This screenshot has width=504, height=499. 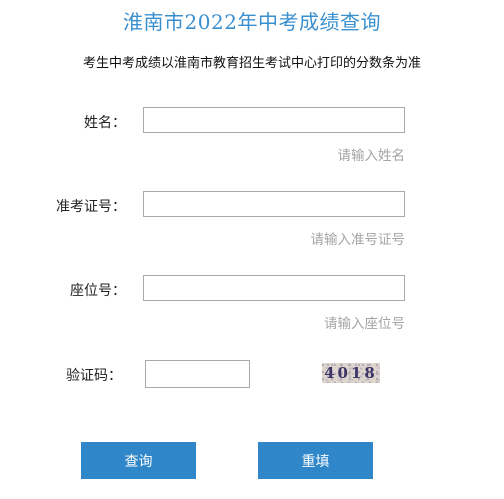 What do you see at coordinates (274, 120) in the screenshot?
I see `name-input` at bounding box center [274, 120].